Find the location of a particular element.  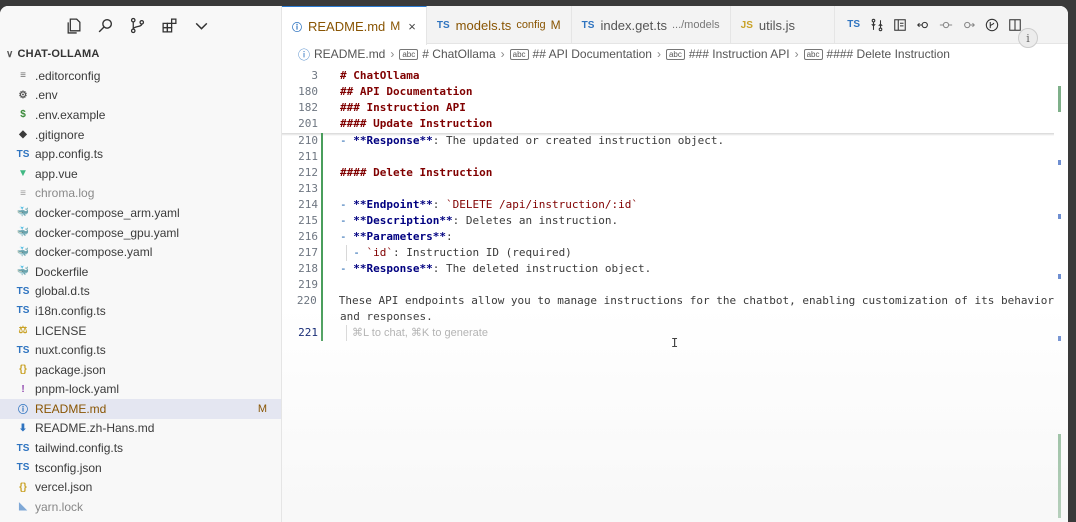

split-editor-icon is located at coordinates (1015, 25).